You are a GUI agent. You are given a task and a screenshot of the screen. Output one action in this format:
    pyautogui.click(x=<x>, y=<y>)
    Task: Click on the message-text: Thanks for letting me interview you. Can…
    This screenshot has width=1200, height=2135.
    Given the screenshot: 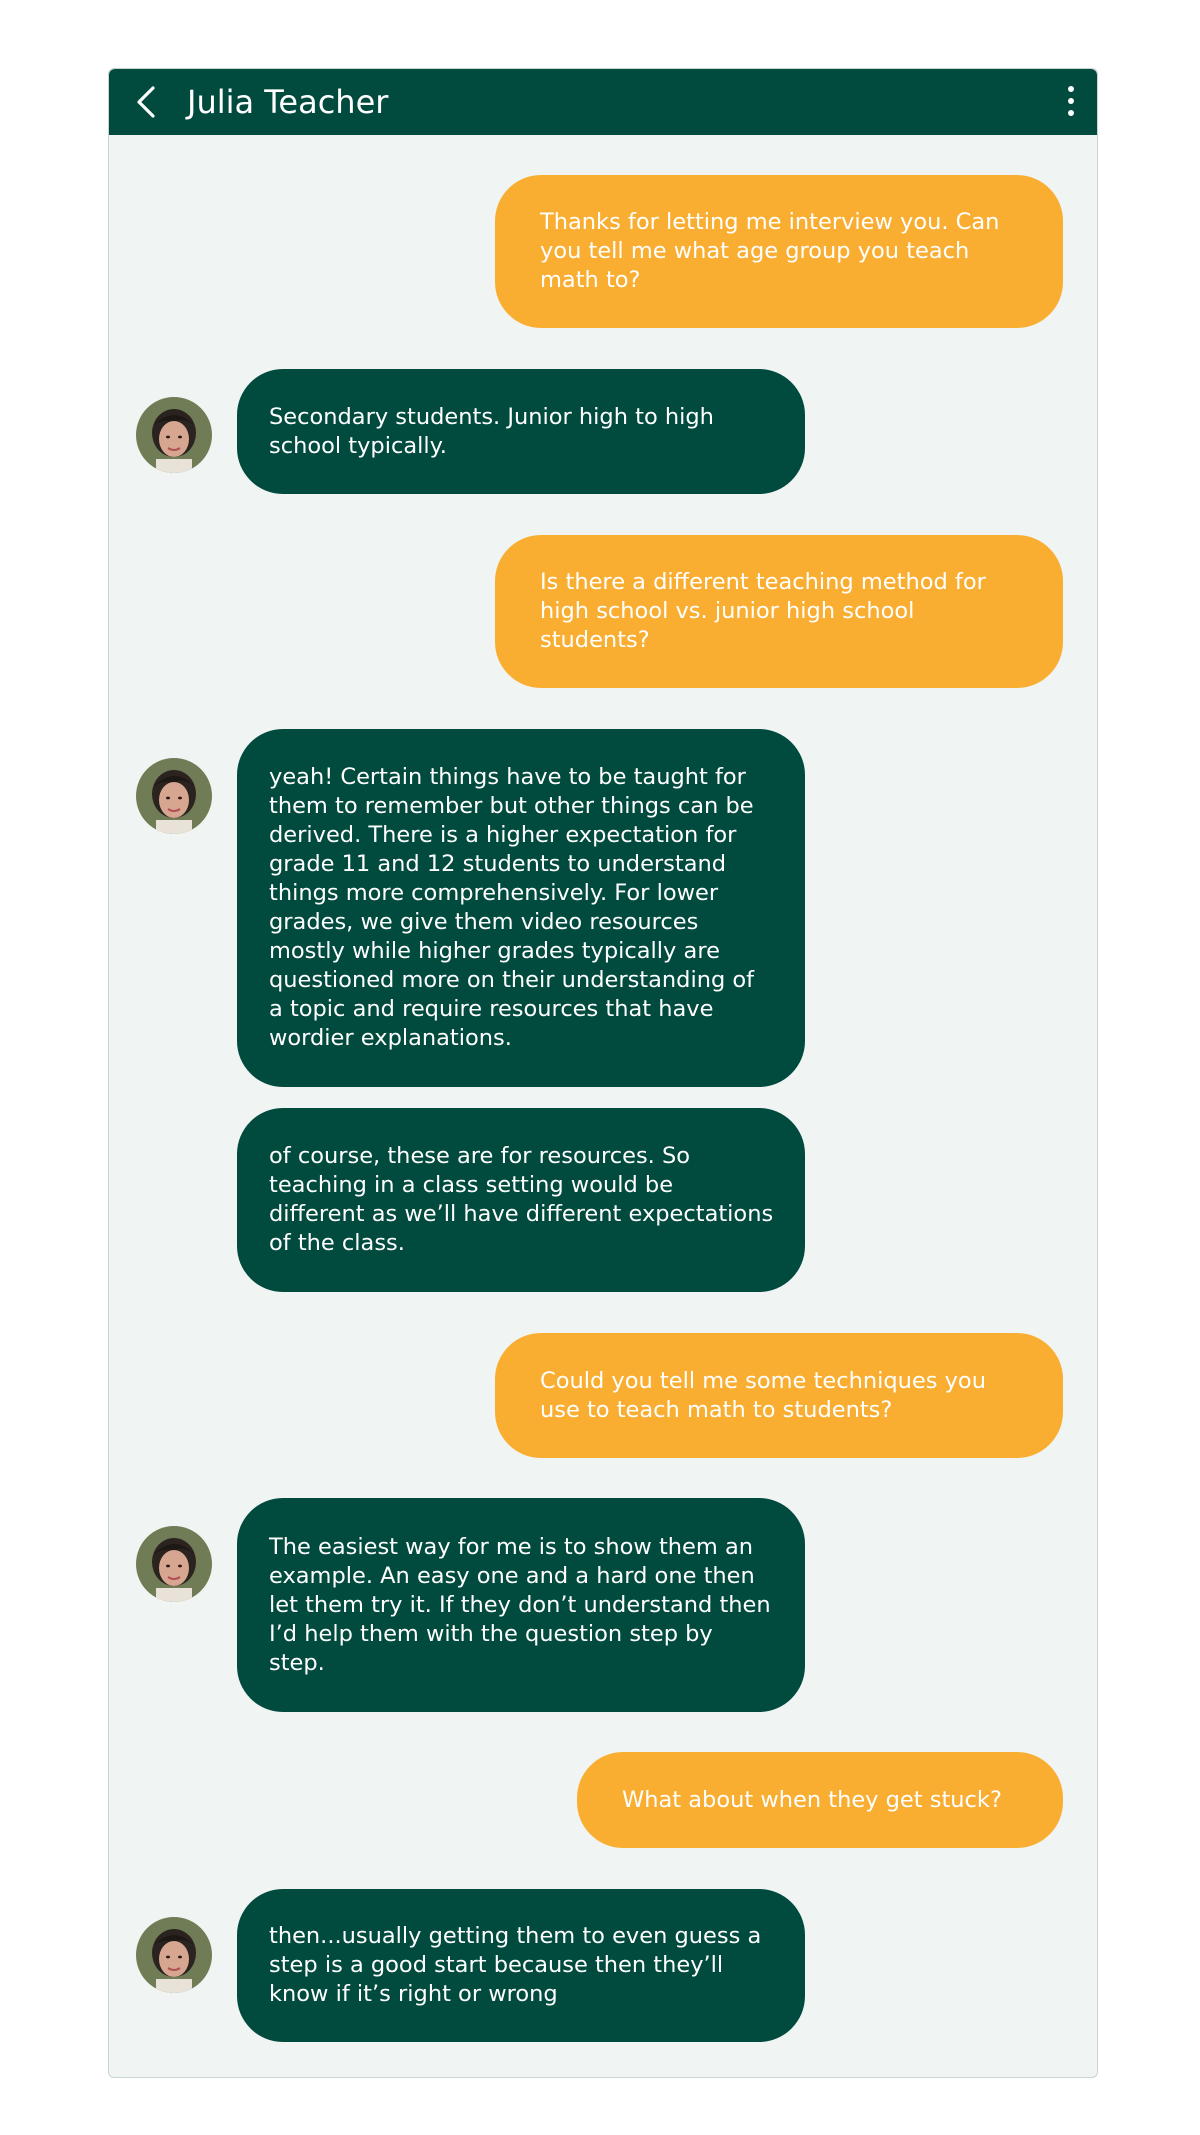 What is the action you would take?
    pyautogui.click(x=770, y=251)
    